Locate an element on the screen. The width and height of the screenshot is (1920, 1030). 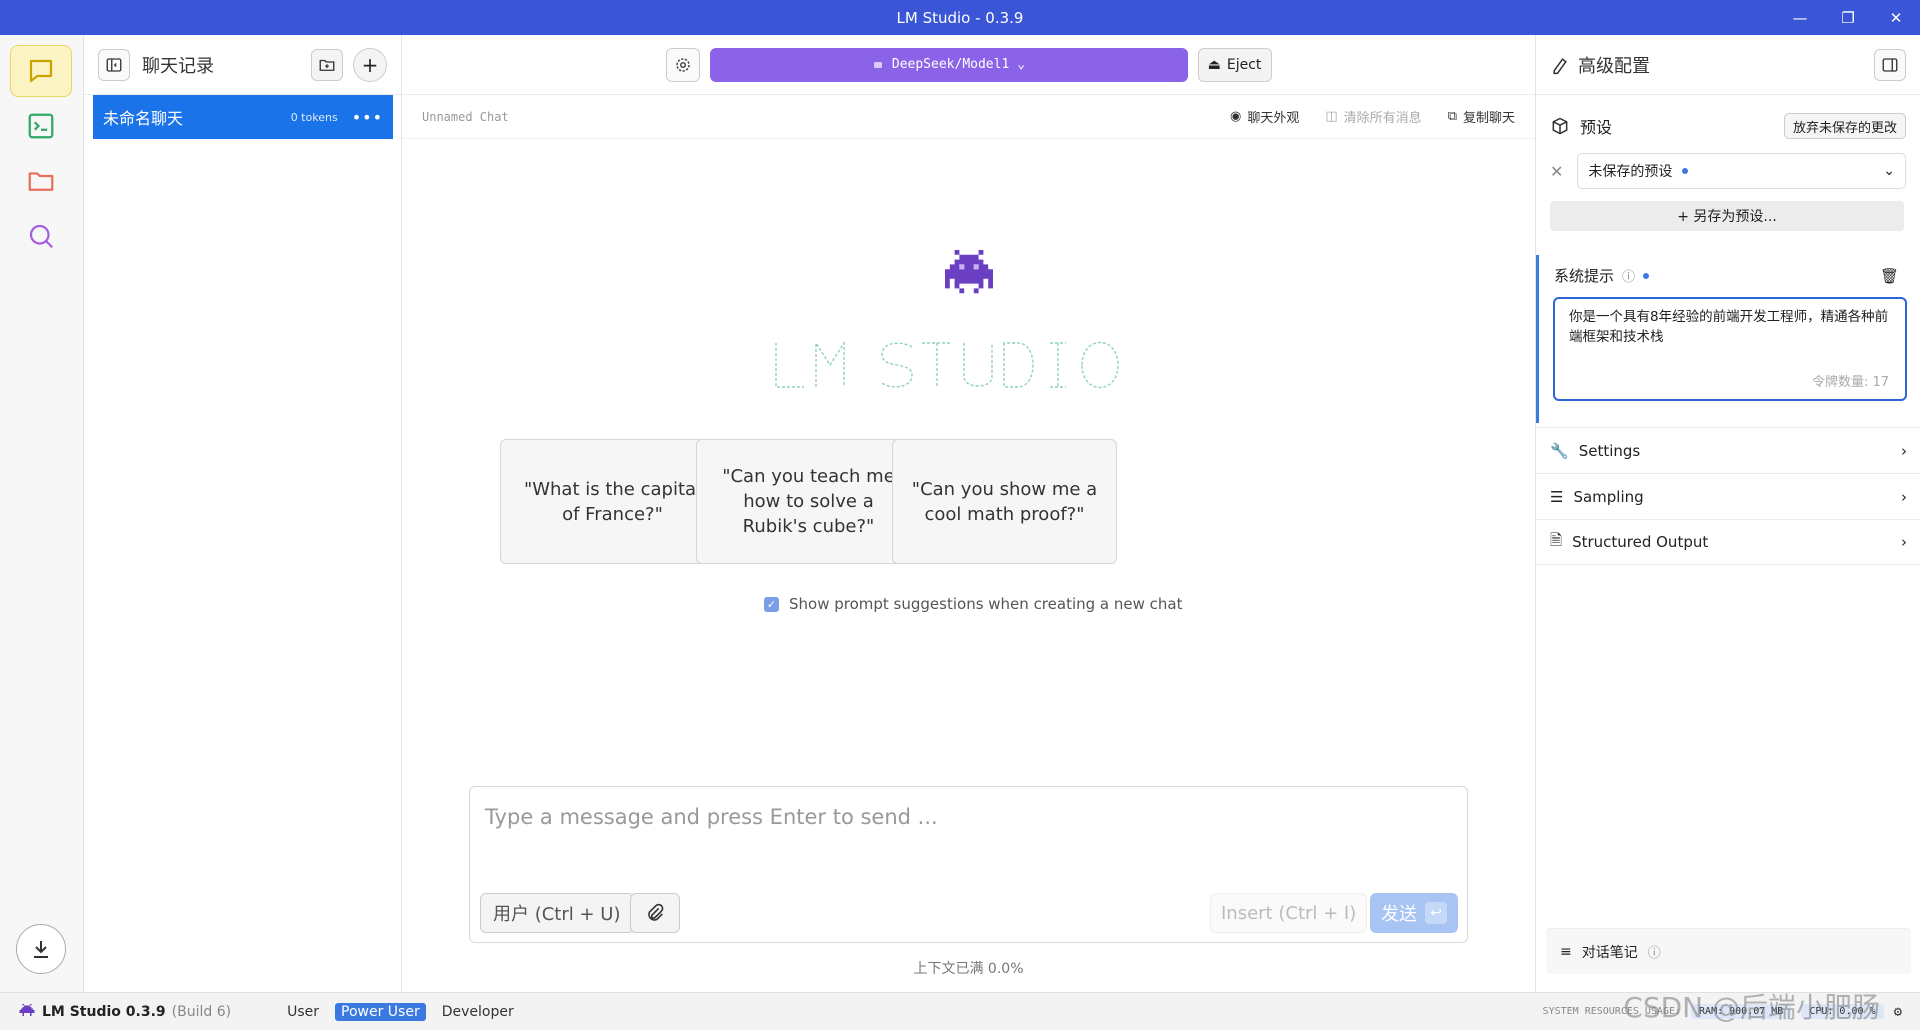
system-prompt-input: 你是一个具有8年经验的前端开发工程师，精通各种前端框架和技术栈 令牌数量: 17 is located at coordinates (1730, 349).